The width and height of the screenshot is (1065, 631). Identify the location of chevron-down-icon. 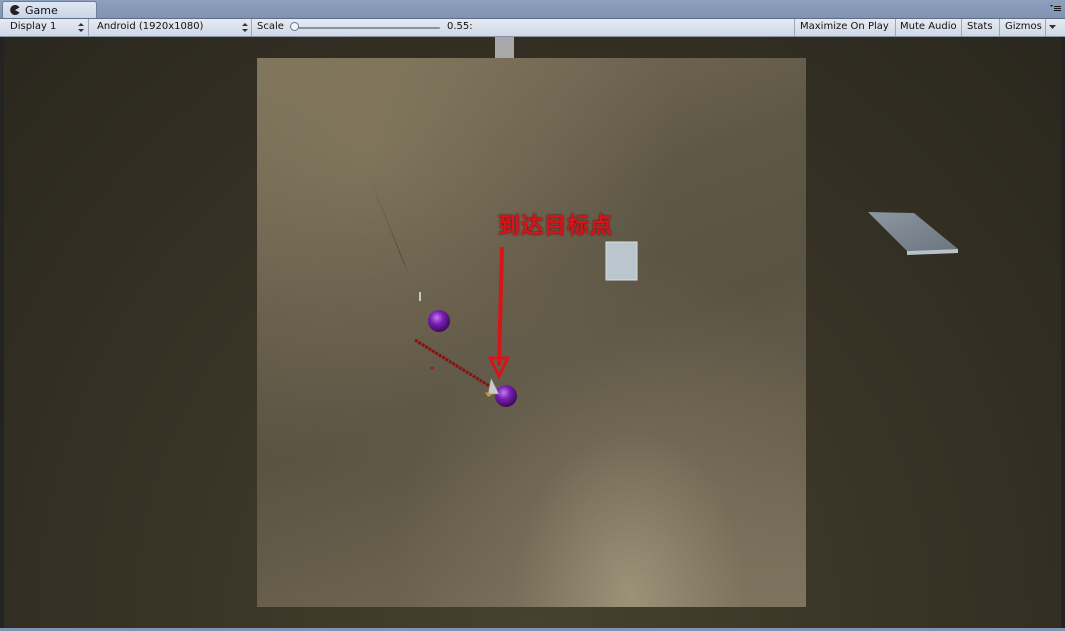
(1052, 27).